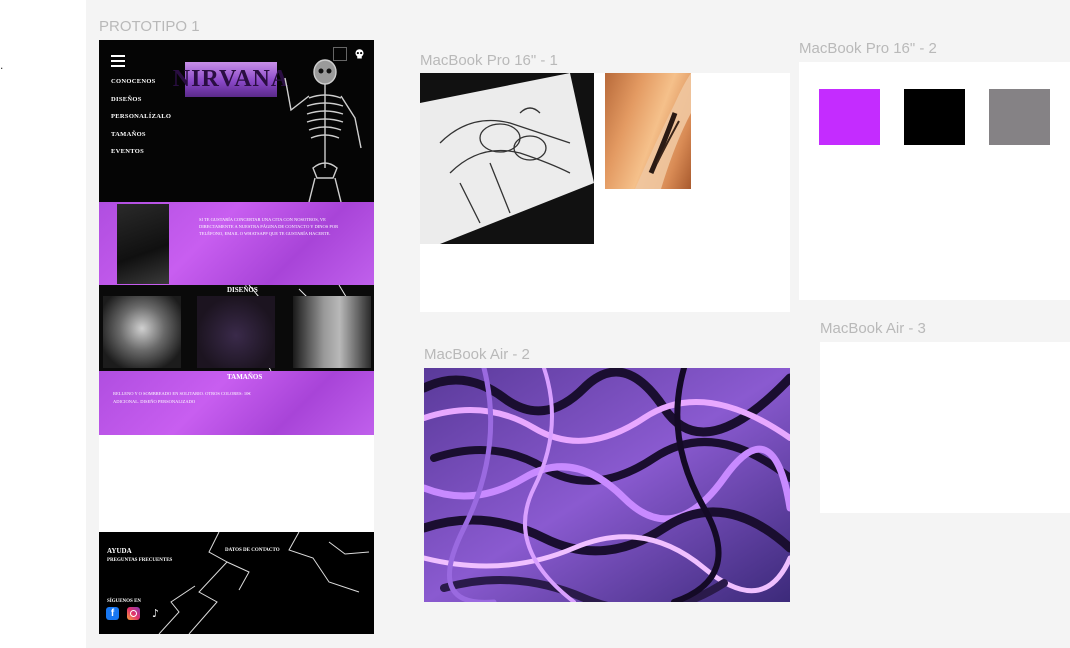 The height and width of the screenshot is (648, 1070). Describe the element at coordinates (849, 117) in the screenshot. I see `color-swatch-purple` at that location.